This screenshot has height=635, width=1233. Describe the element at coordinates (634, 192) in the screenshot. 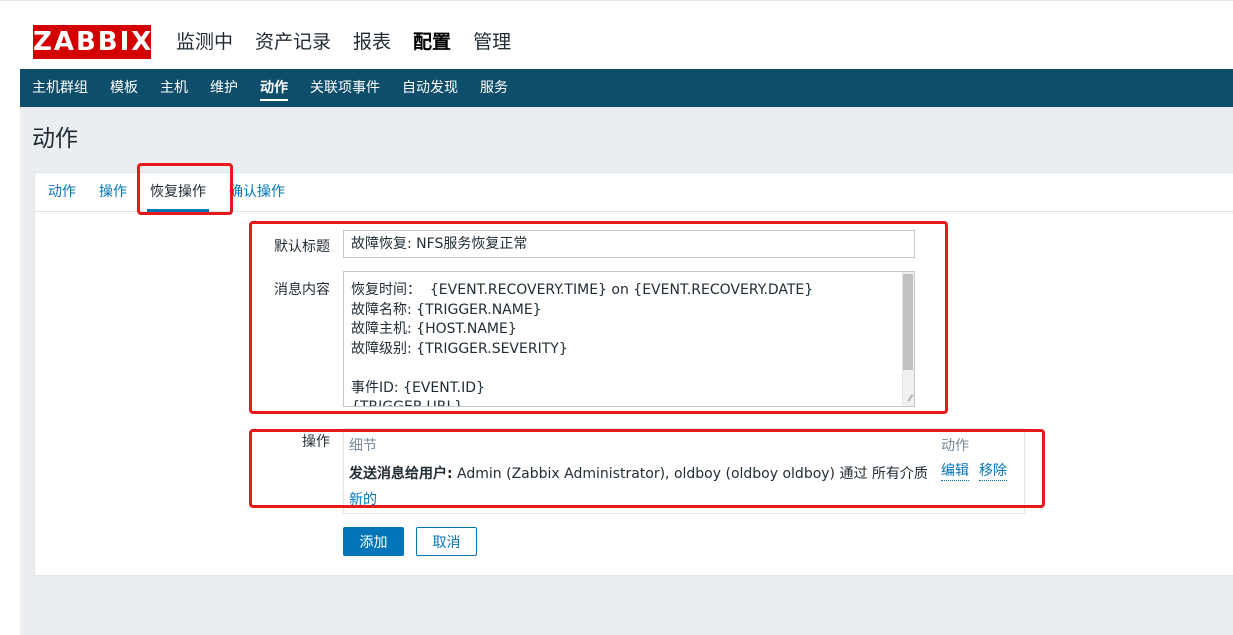

I see `tab-bar: 动作 操作 恢复操作 确认操作` at that location.